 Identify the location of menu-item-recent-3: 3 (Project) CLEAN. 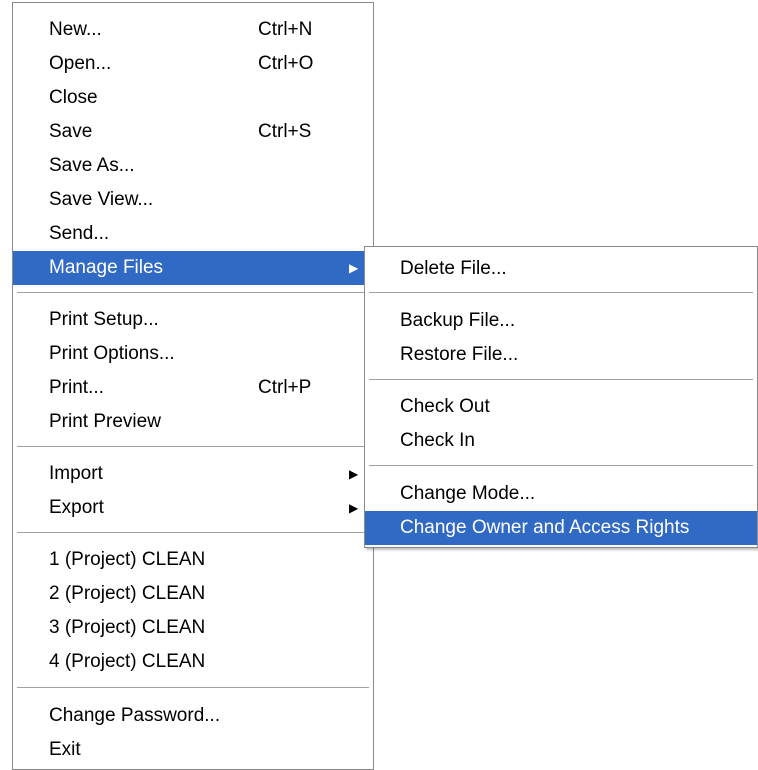
(193, 628).